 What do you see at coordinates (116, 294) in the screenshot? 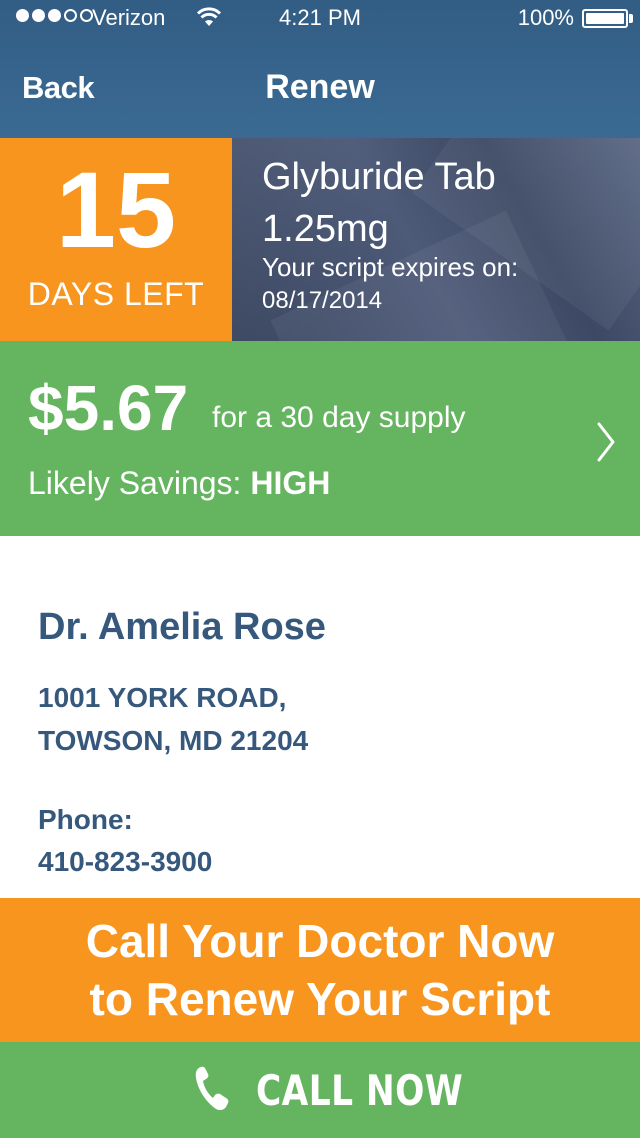
I see `days-left-label: DAYS LEFT` at bounding box center [116, 294].